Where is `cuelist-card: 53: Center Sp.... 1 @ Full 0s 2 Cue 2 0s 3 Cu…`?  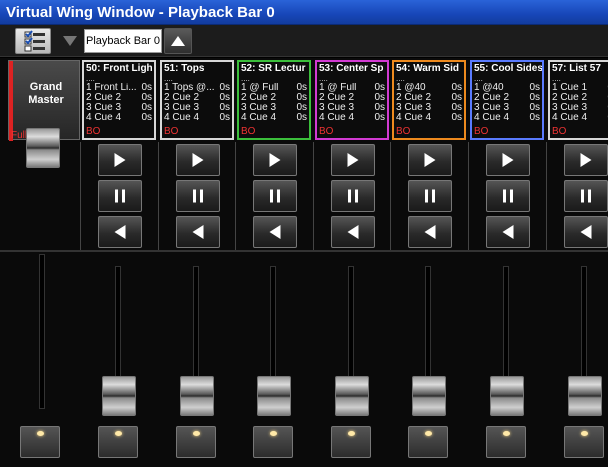 cuelist-card: 53: Center Sp.... 1 @ Full 0s 2 Cue 2 0s 3 Cu… is located at coordinates (352, 100).